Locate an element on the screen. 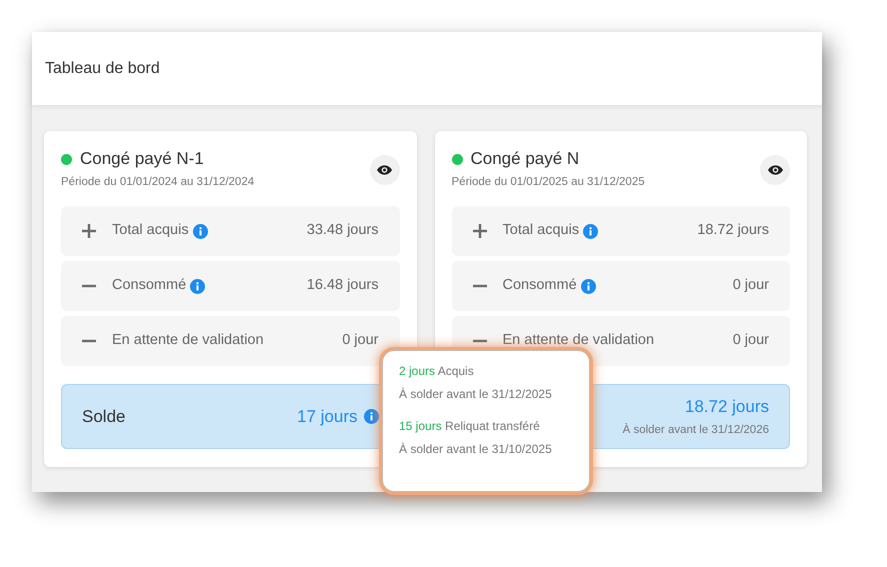 Image resolution: width=887 pixels, height=567 pixels. card-title: Congé payé N is located at coordinates (525, 159).